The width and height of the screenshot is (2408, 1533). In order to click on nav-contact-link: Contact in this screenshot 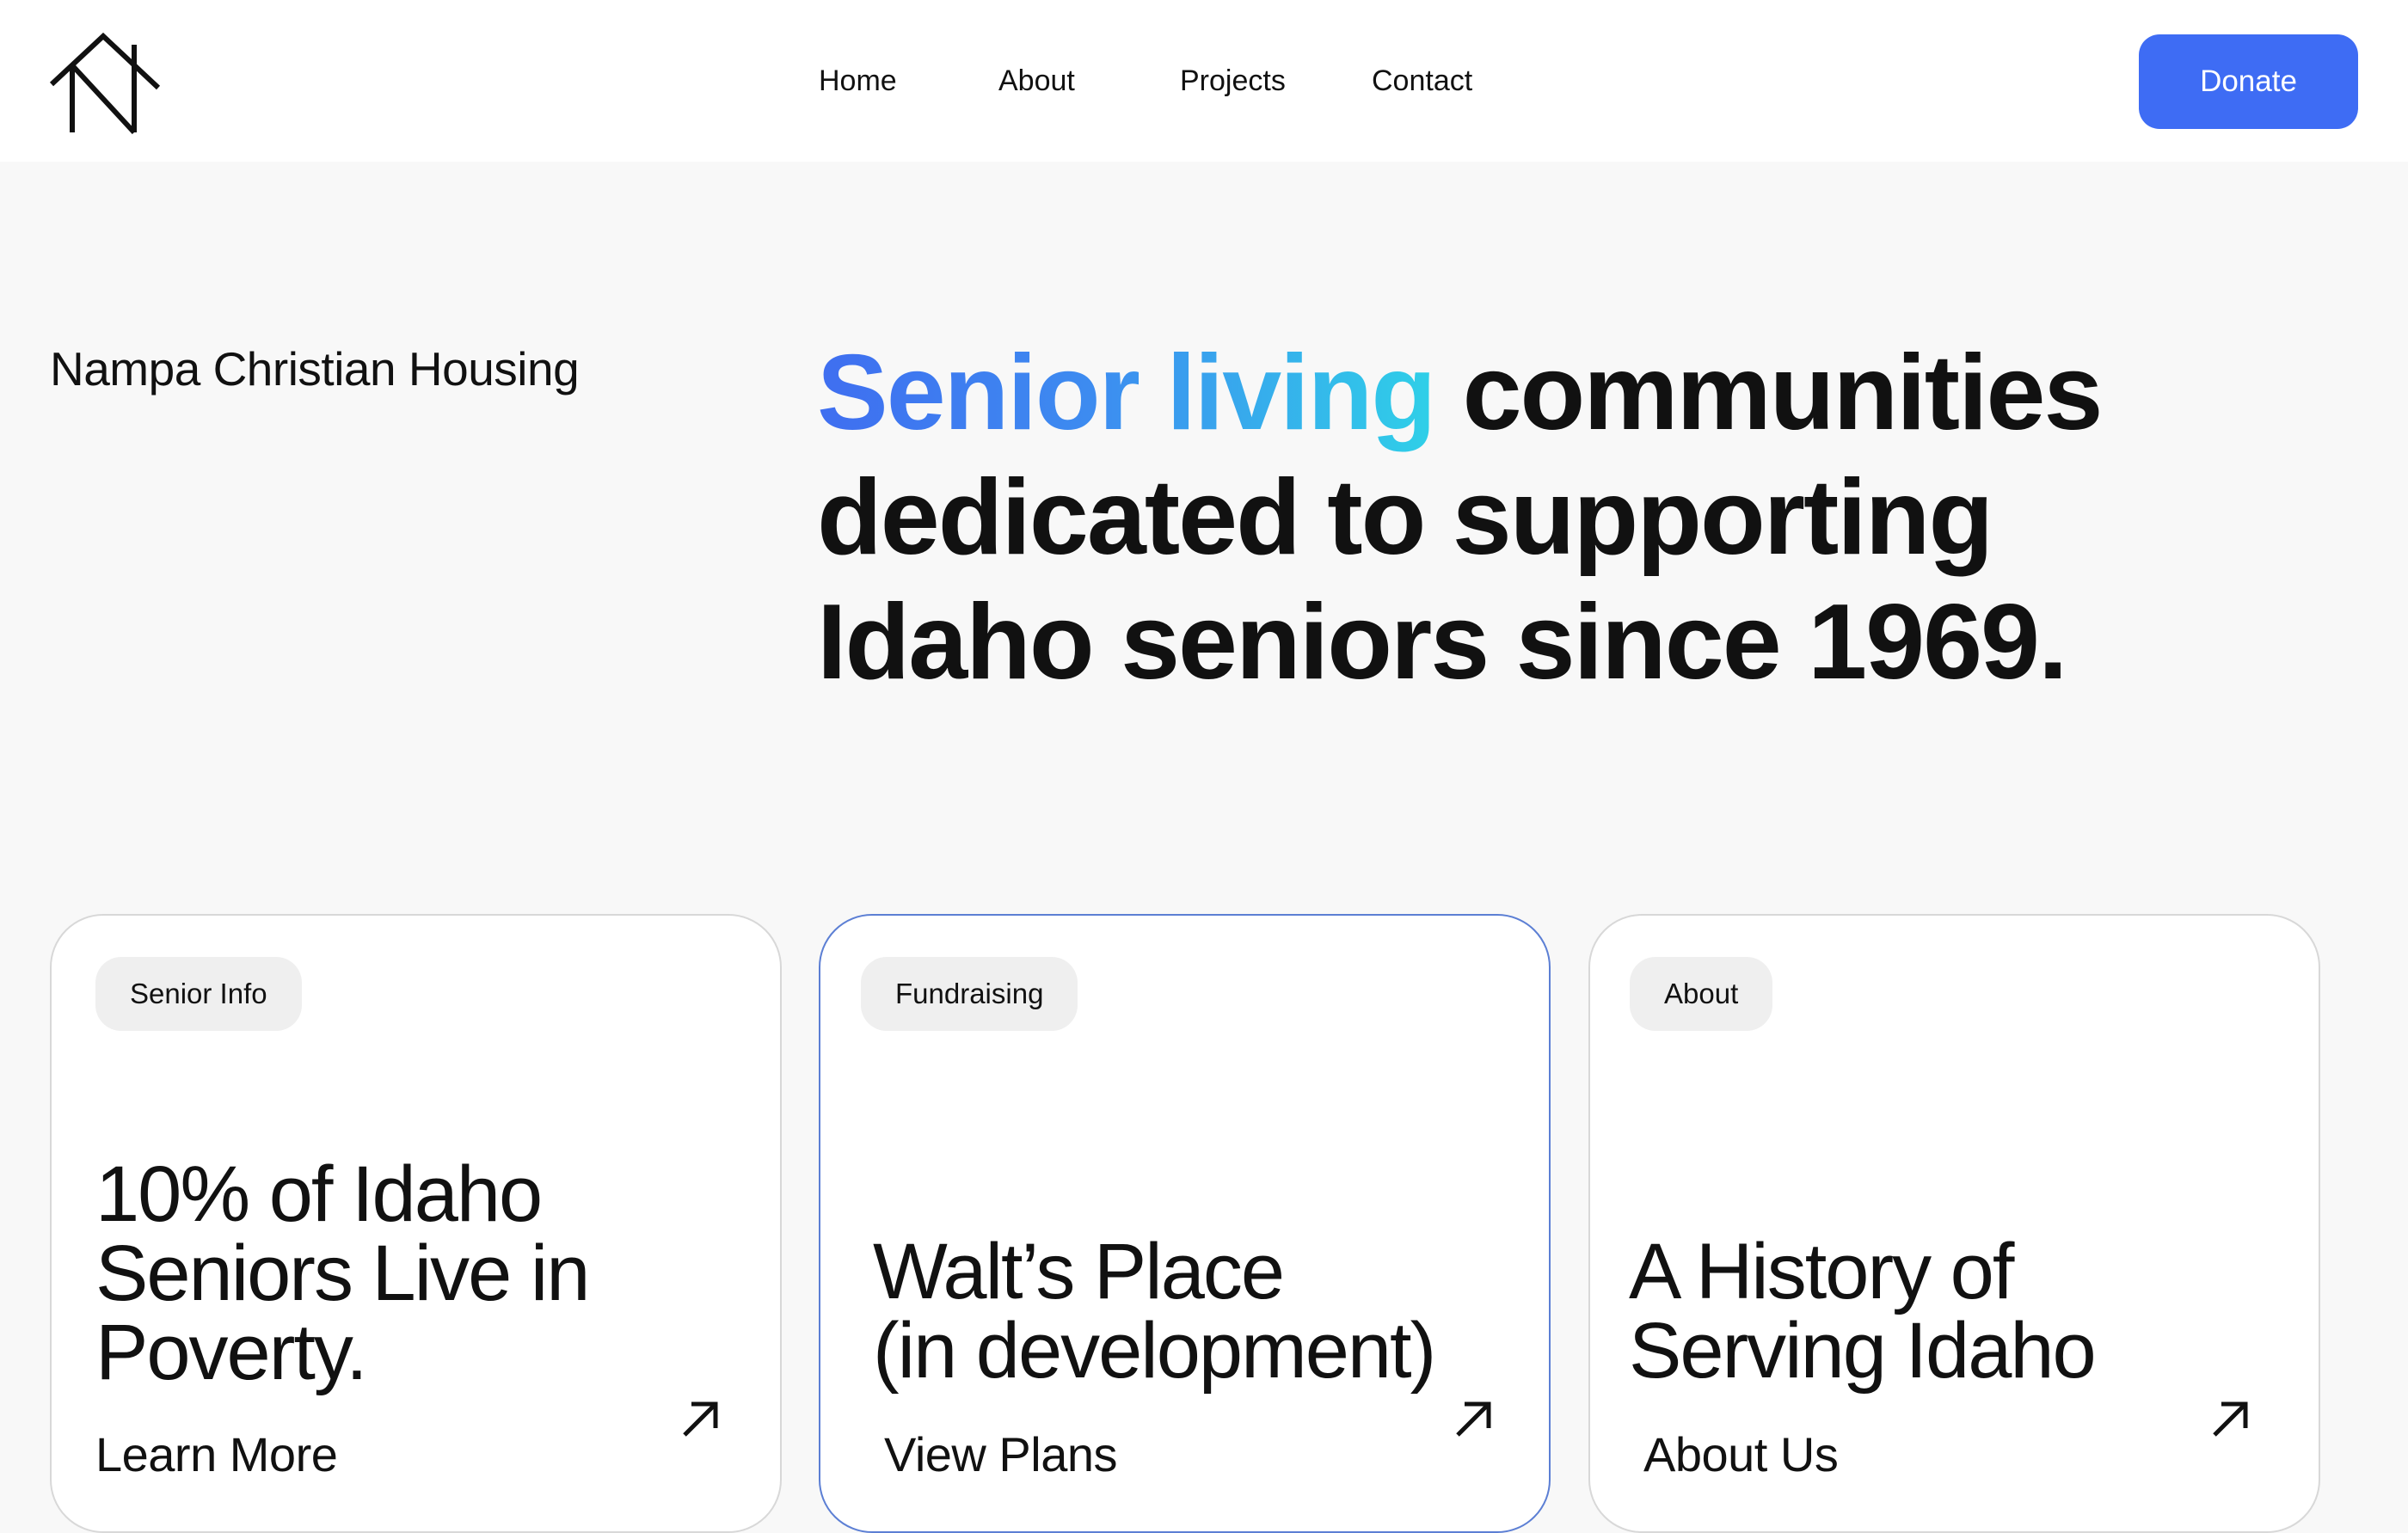, I will do `click(1422, 81)`.